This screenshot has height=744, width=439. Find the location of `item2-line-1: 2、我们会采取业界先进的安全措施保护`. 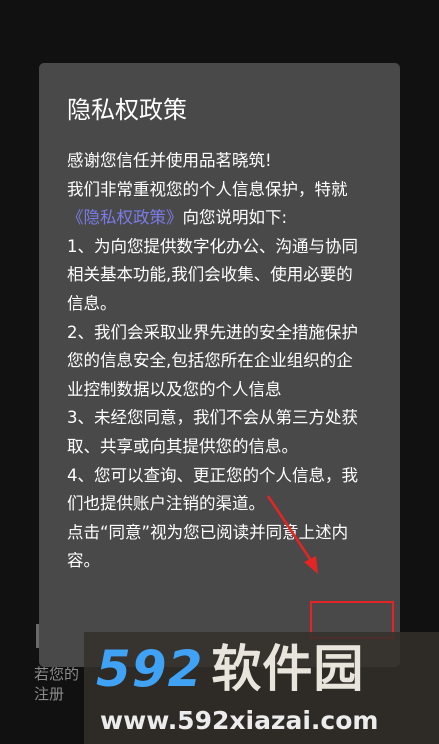

item2-line-1: 2、我们会采取业界先进的安全措施保护 is located at coordinates (212, 332).